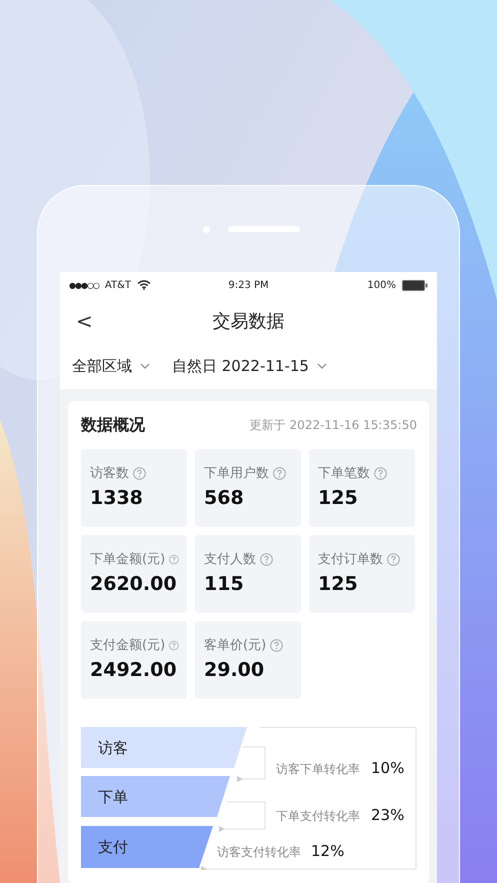 The image size is (497, 883). Describe the element at coordinates (249, 366) in the screenshot. I see `filter-dropdown: 自然日 2022-11-15` at that location.